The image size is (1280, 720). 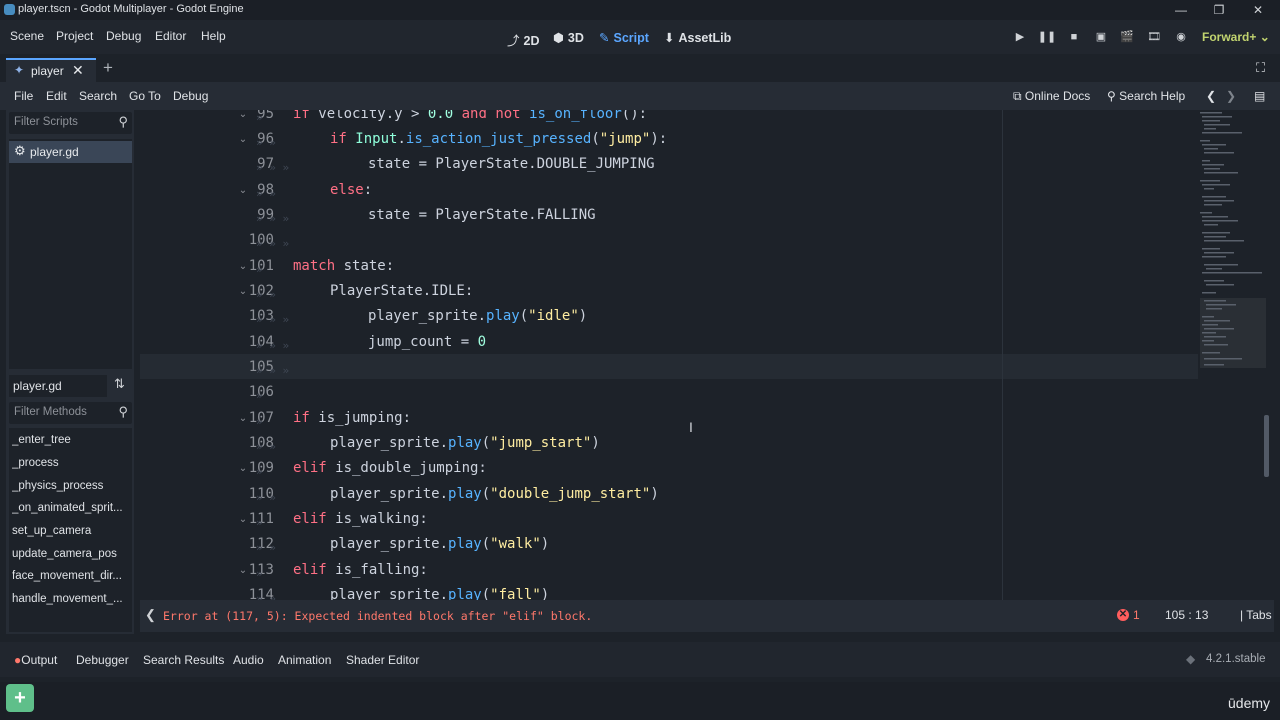 What do you see at coordinates (669, 366) in the screenshot?
I see `current-line-highlight` at bounding box center [669, 366].